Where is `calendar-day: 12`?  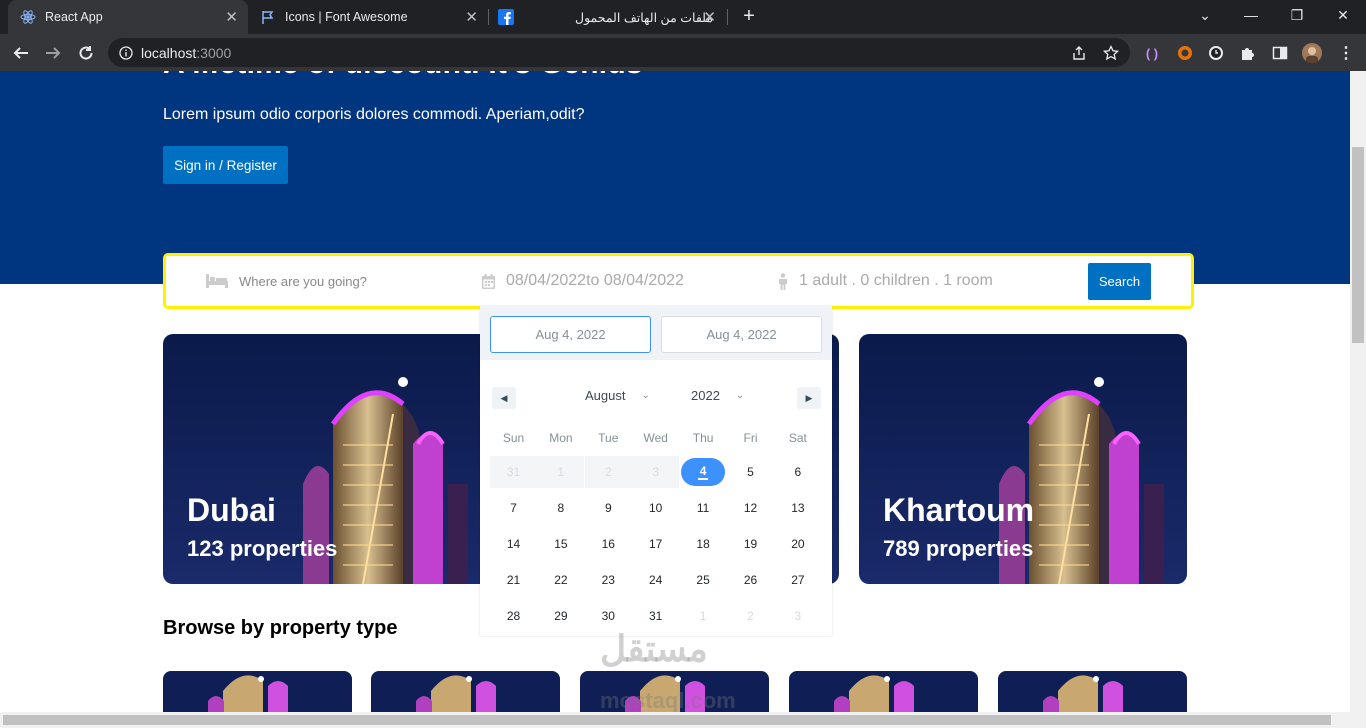
calendar-day: 12 is located at coordinates (750, 508).